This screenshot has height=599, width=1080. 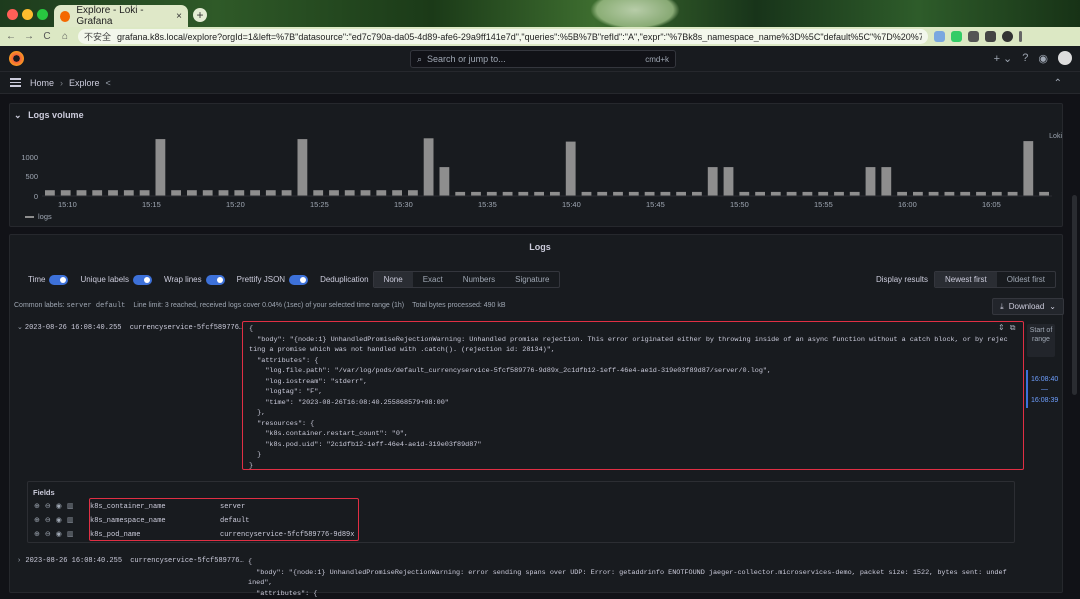 I want to click on extensions-puzzle-icon, so click(x=973, y=36).